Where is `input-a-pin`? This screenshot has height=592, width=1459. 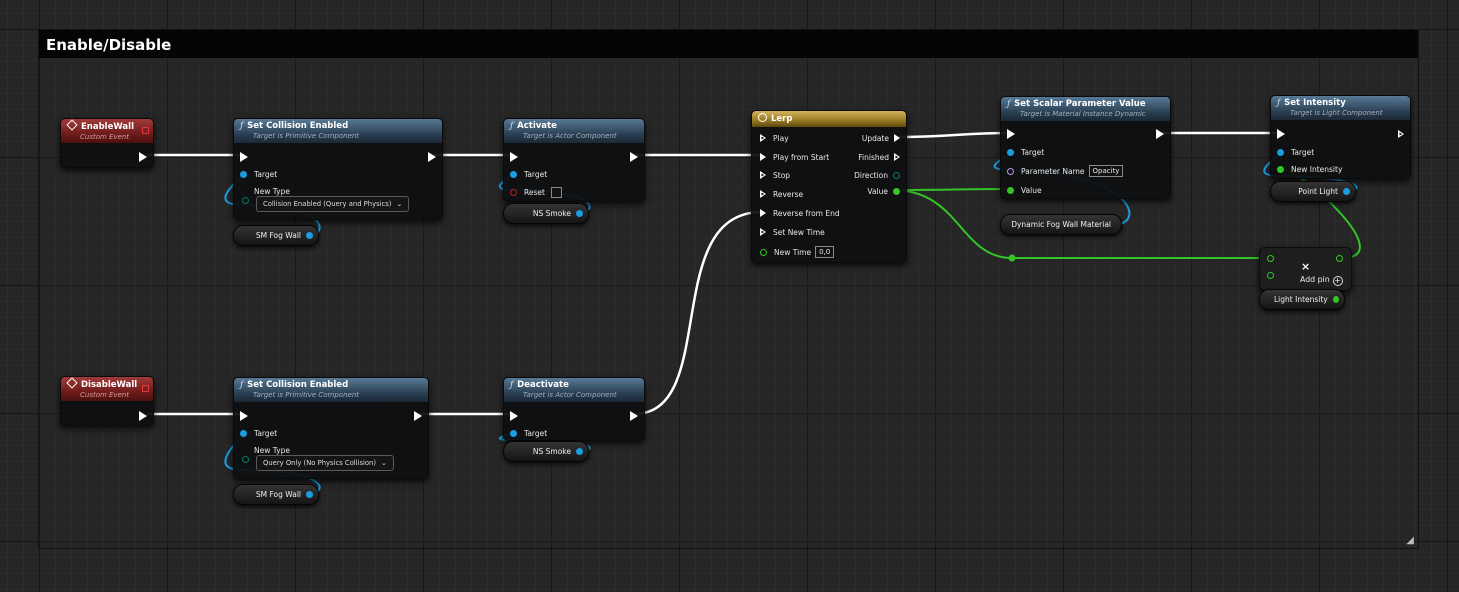 input-a-pin is located at coordinates (1270, 258).